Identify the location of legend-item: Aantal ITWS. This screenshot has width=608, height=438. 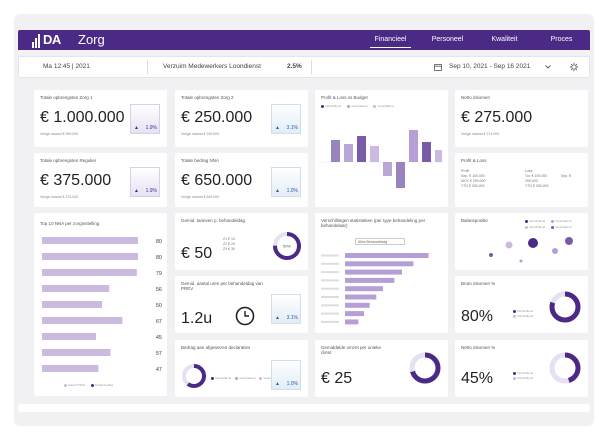
(74, 385).